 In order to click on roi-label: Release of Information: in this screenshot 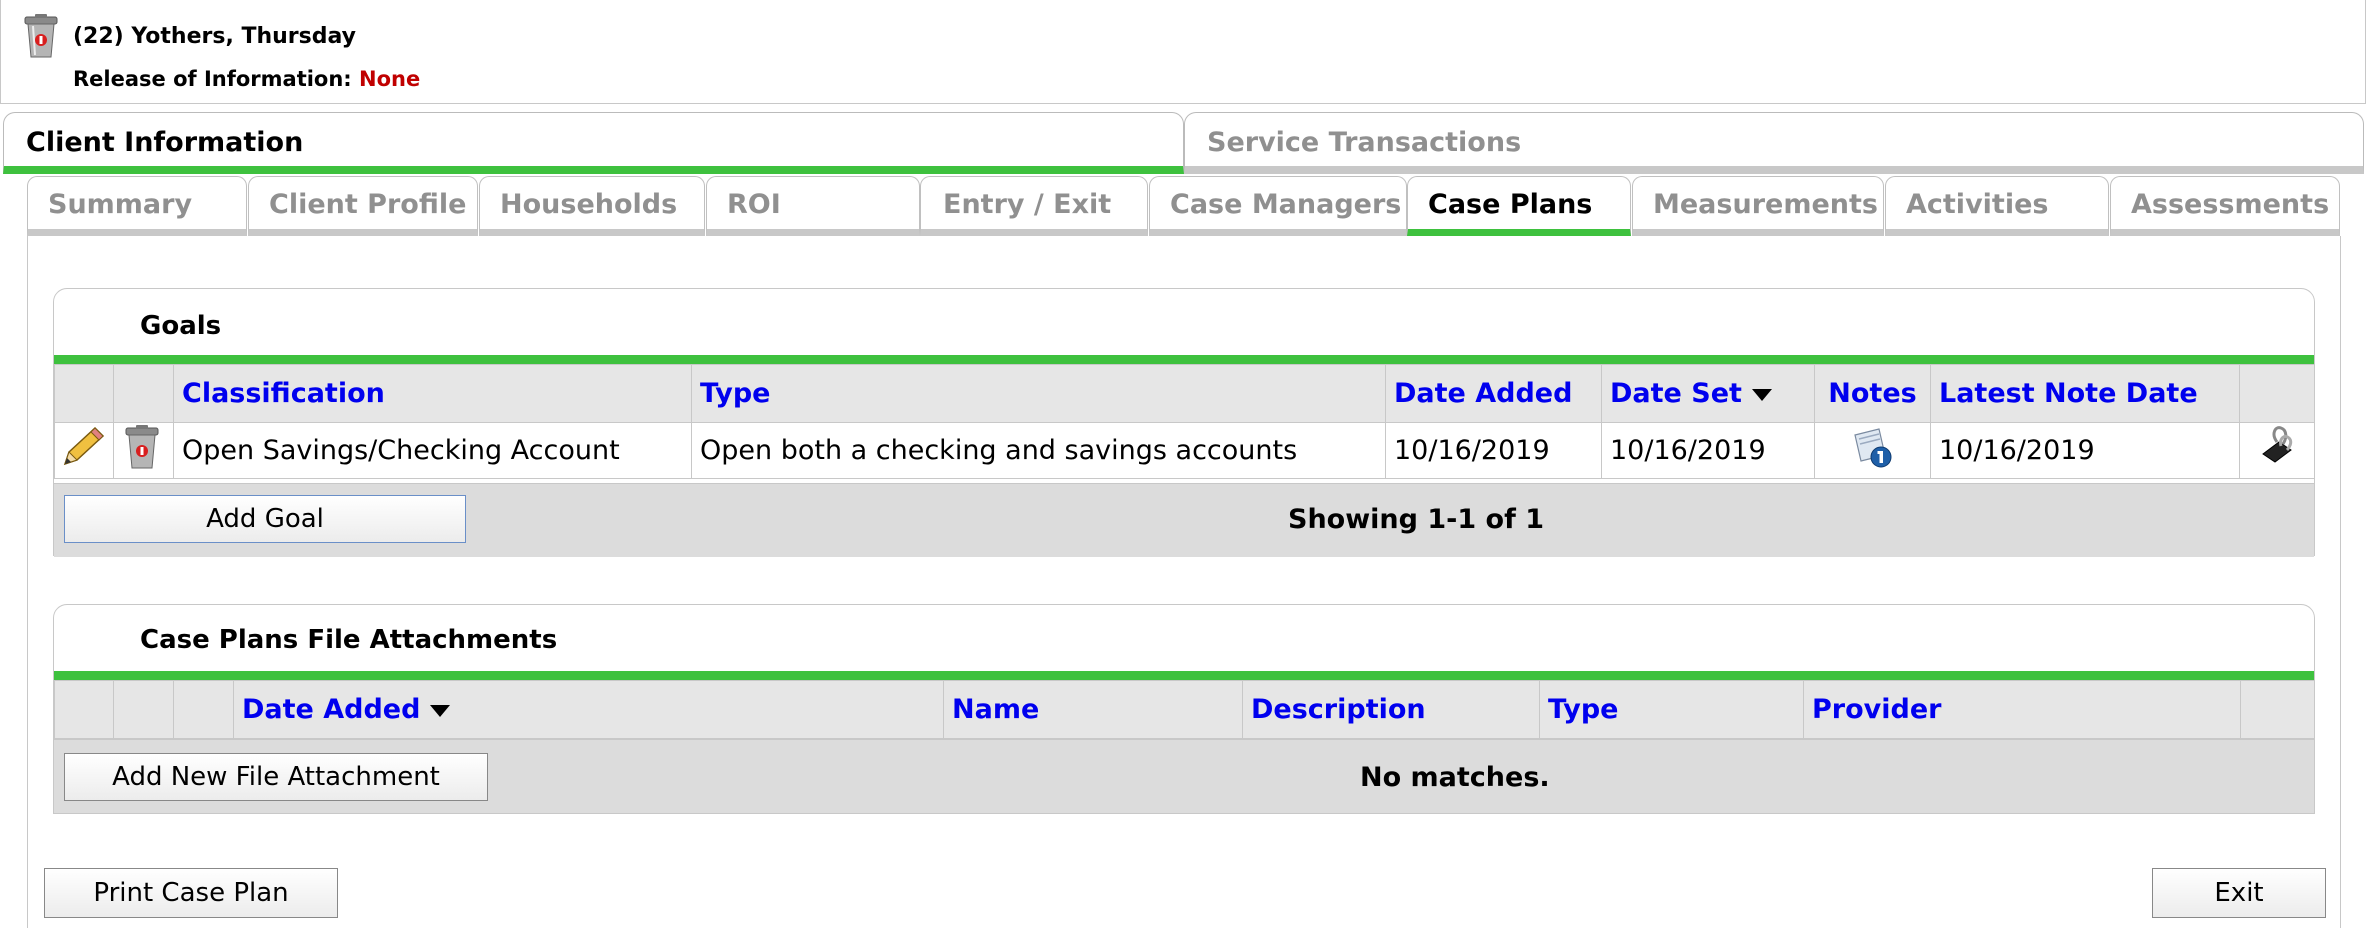, I will do `click(212, 79)`.